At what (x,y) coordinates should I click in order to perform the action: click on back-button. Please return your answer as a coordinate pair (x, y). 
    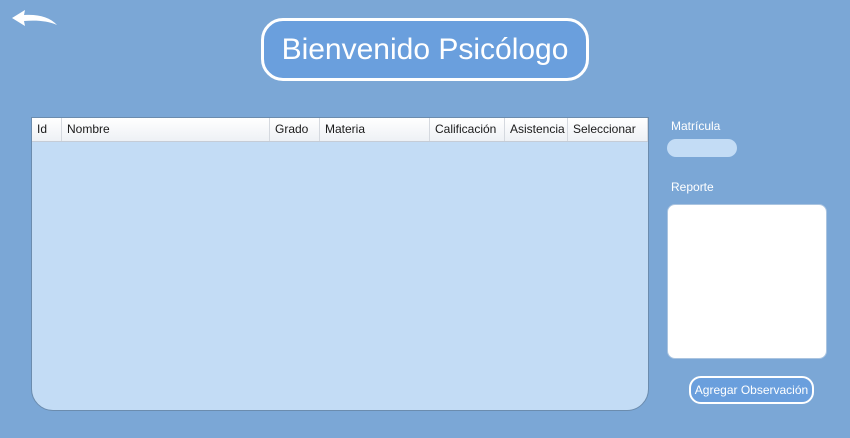
    Looking at the image, I should click on (35, 20).